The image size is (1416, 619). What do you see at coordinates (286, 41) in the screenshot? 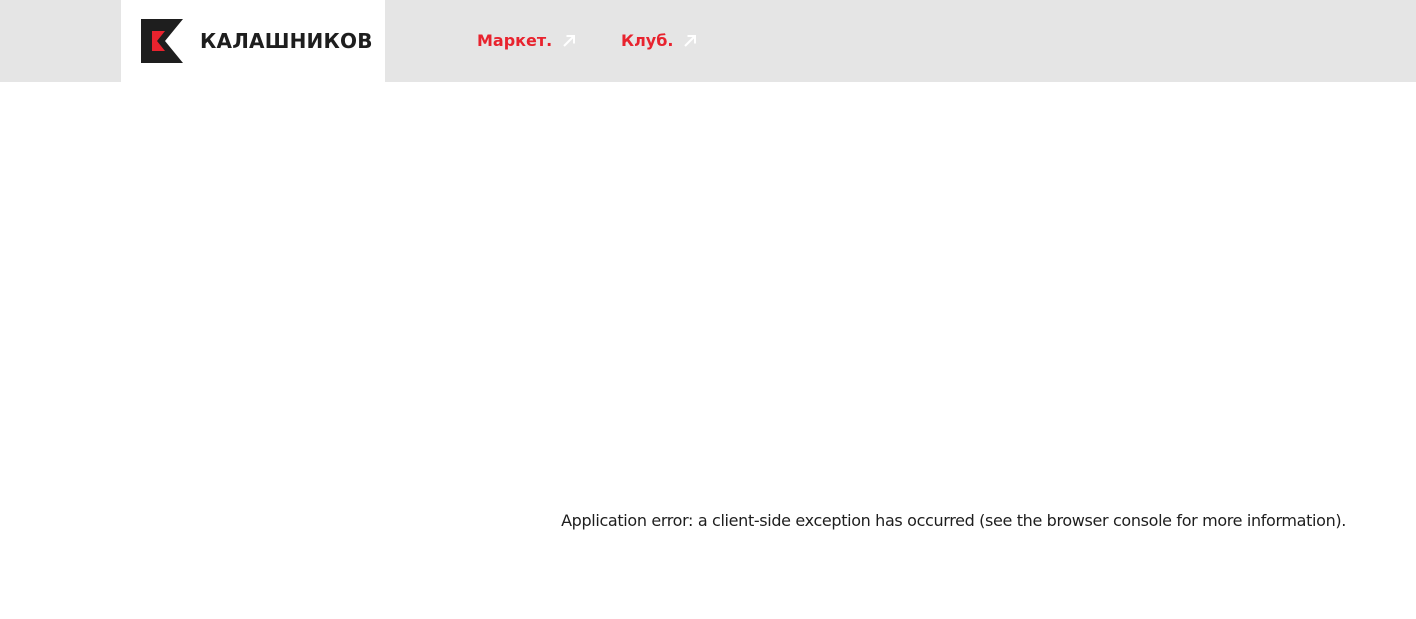
I see `brand-name: КАЛАШНИКОВ` at bounding box center [286, 41].